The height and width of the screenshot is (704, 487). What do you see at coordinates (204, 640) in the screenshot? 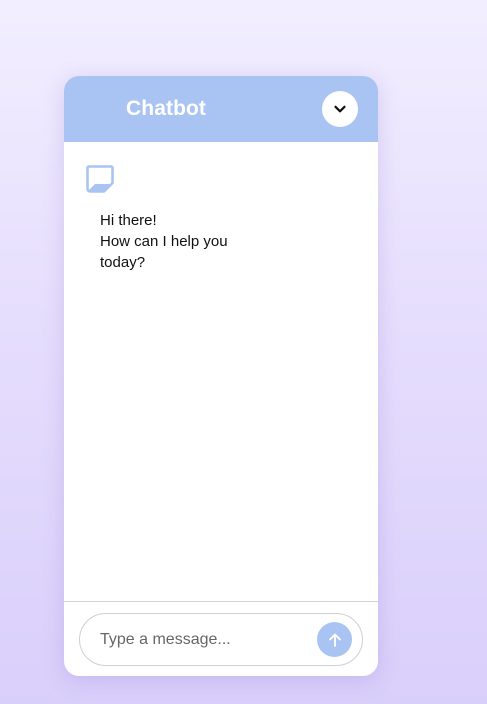
I see `message-input` at bounding box center [204, 640].